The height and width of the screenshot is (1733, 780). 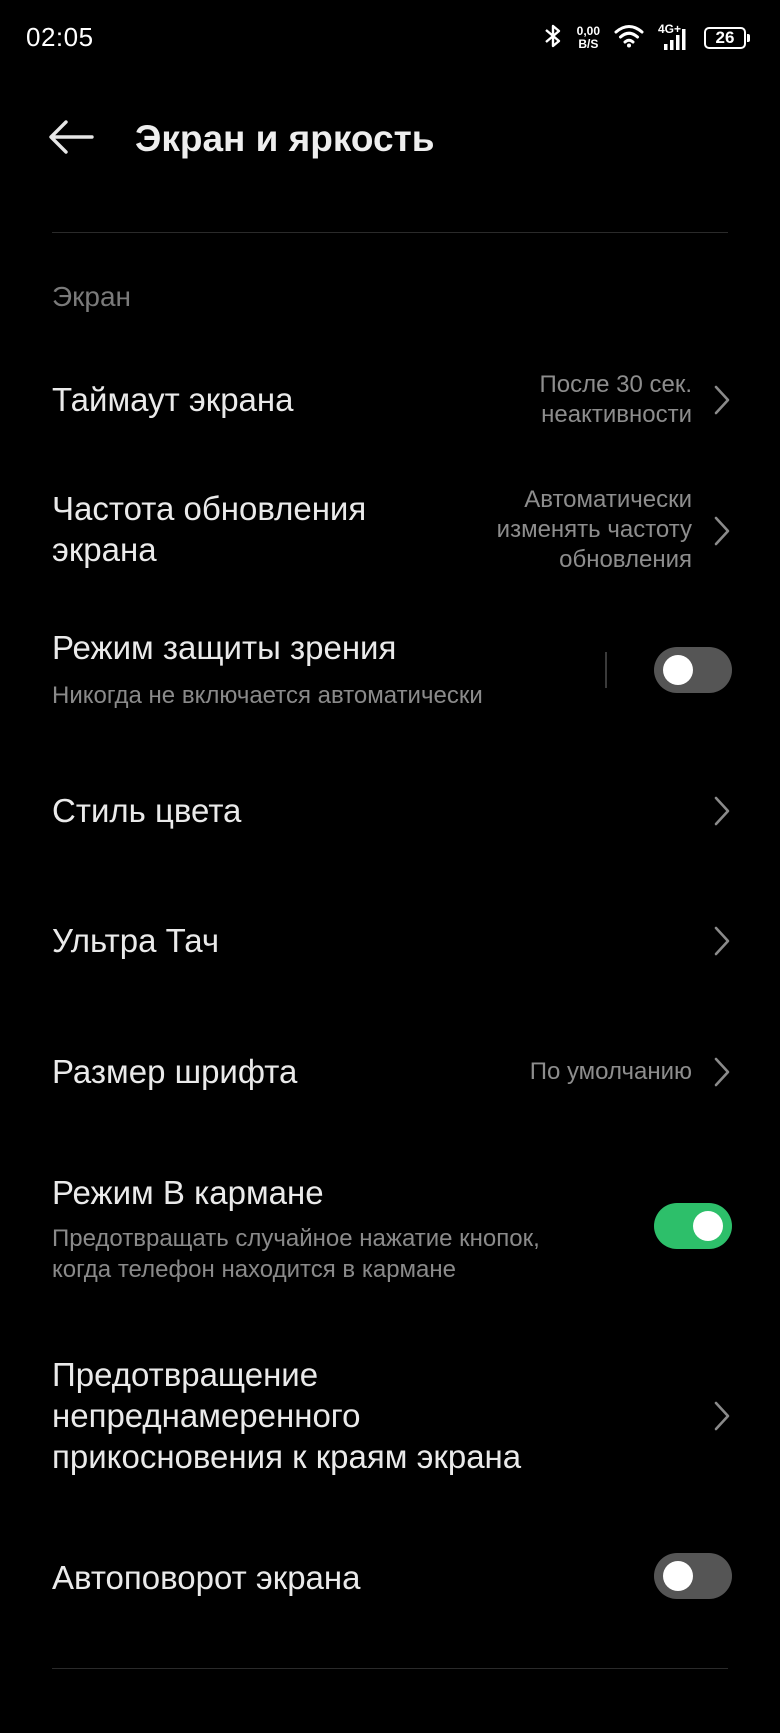 What do you see at coordinates (267, 695) in the screenshot?
I see `setting-subtitle: Никогда не включается автоматически` at bounding box center [267, 695].